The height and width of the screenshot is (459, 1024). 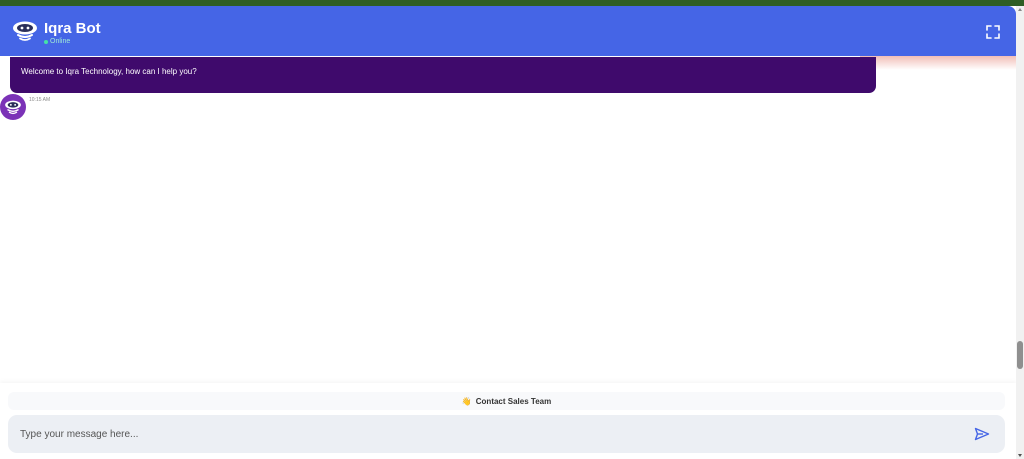 What do you see at coordinates (1020, 9) in the screenshot?
I see `scroll-up-arrow-icon` at bounding box center [1020, 9].